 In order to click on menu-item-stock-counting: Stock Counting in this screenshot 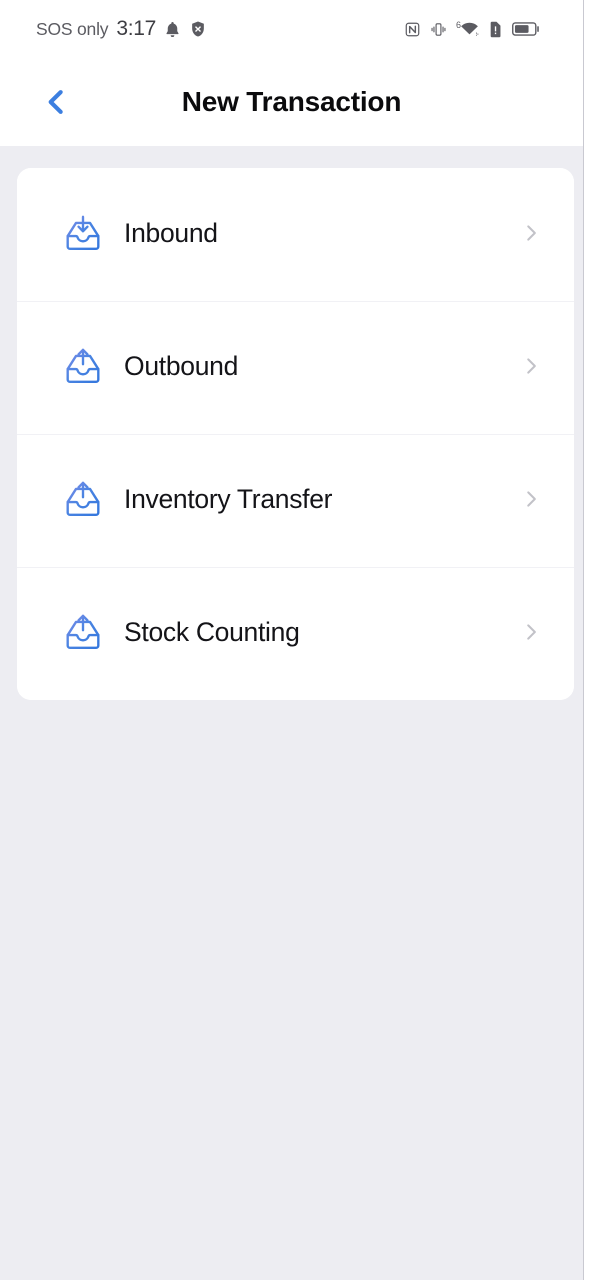, I will do `click(295, 633)`.